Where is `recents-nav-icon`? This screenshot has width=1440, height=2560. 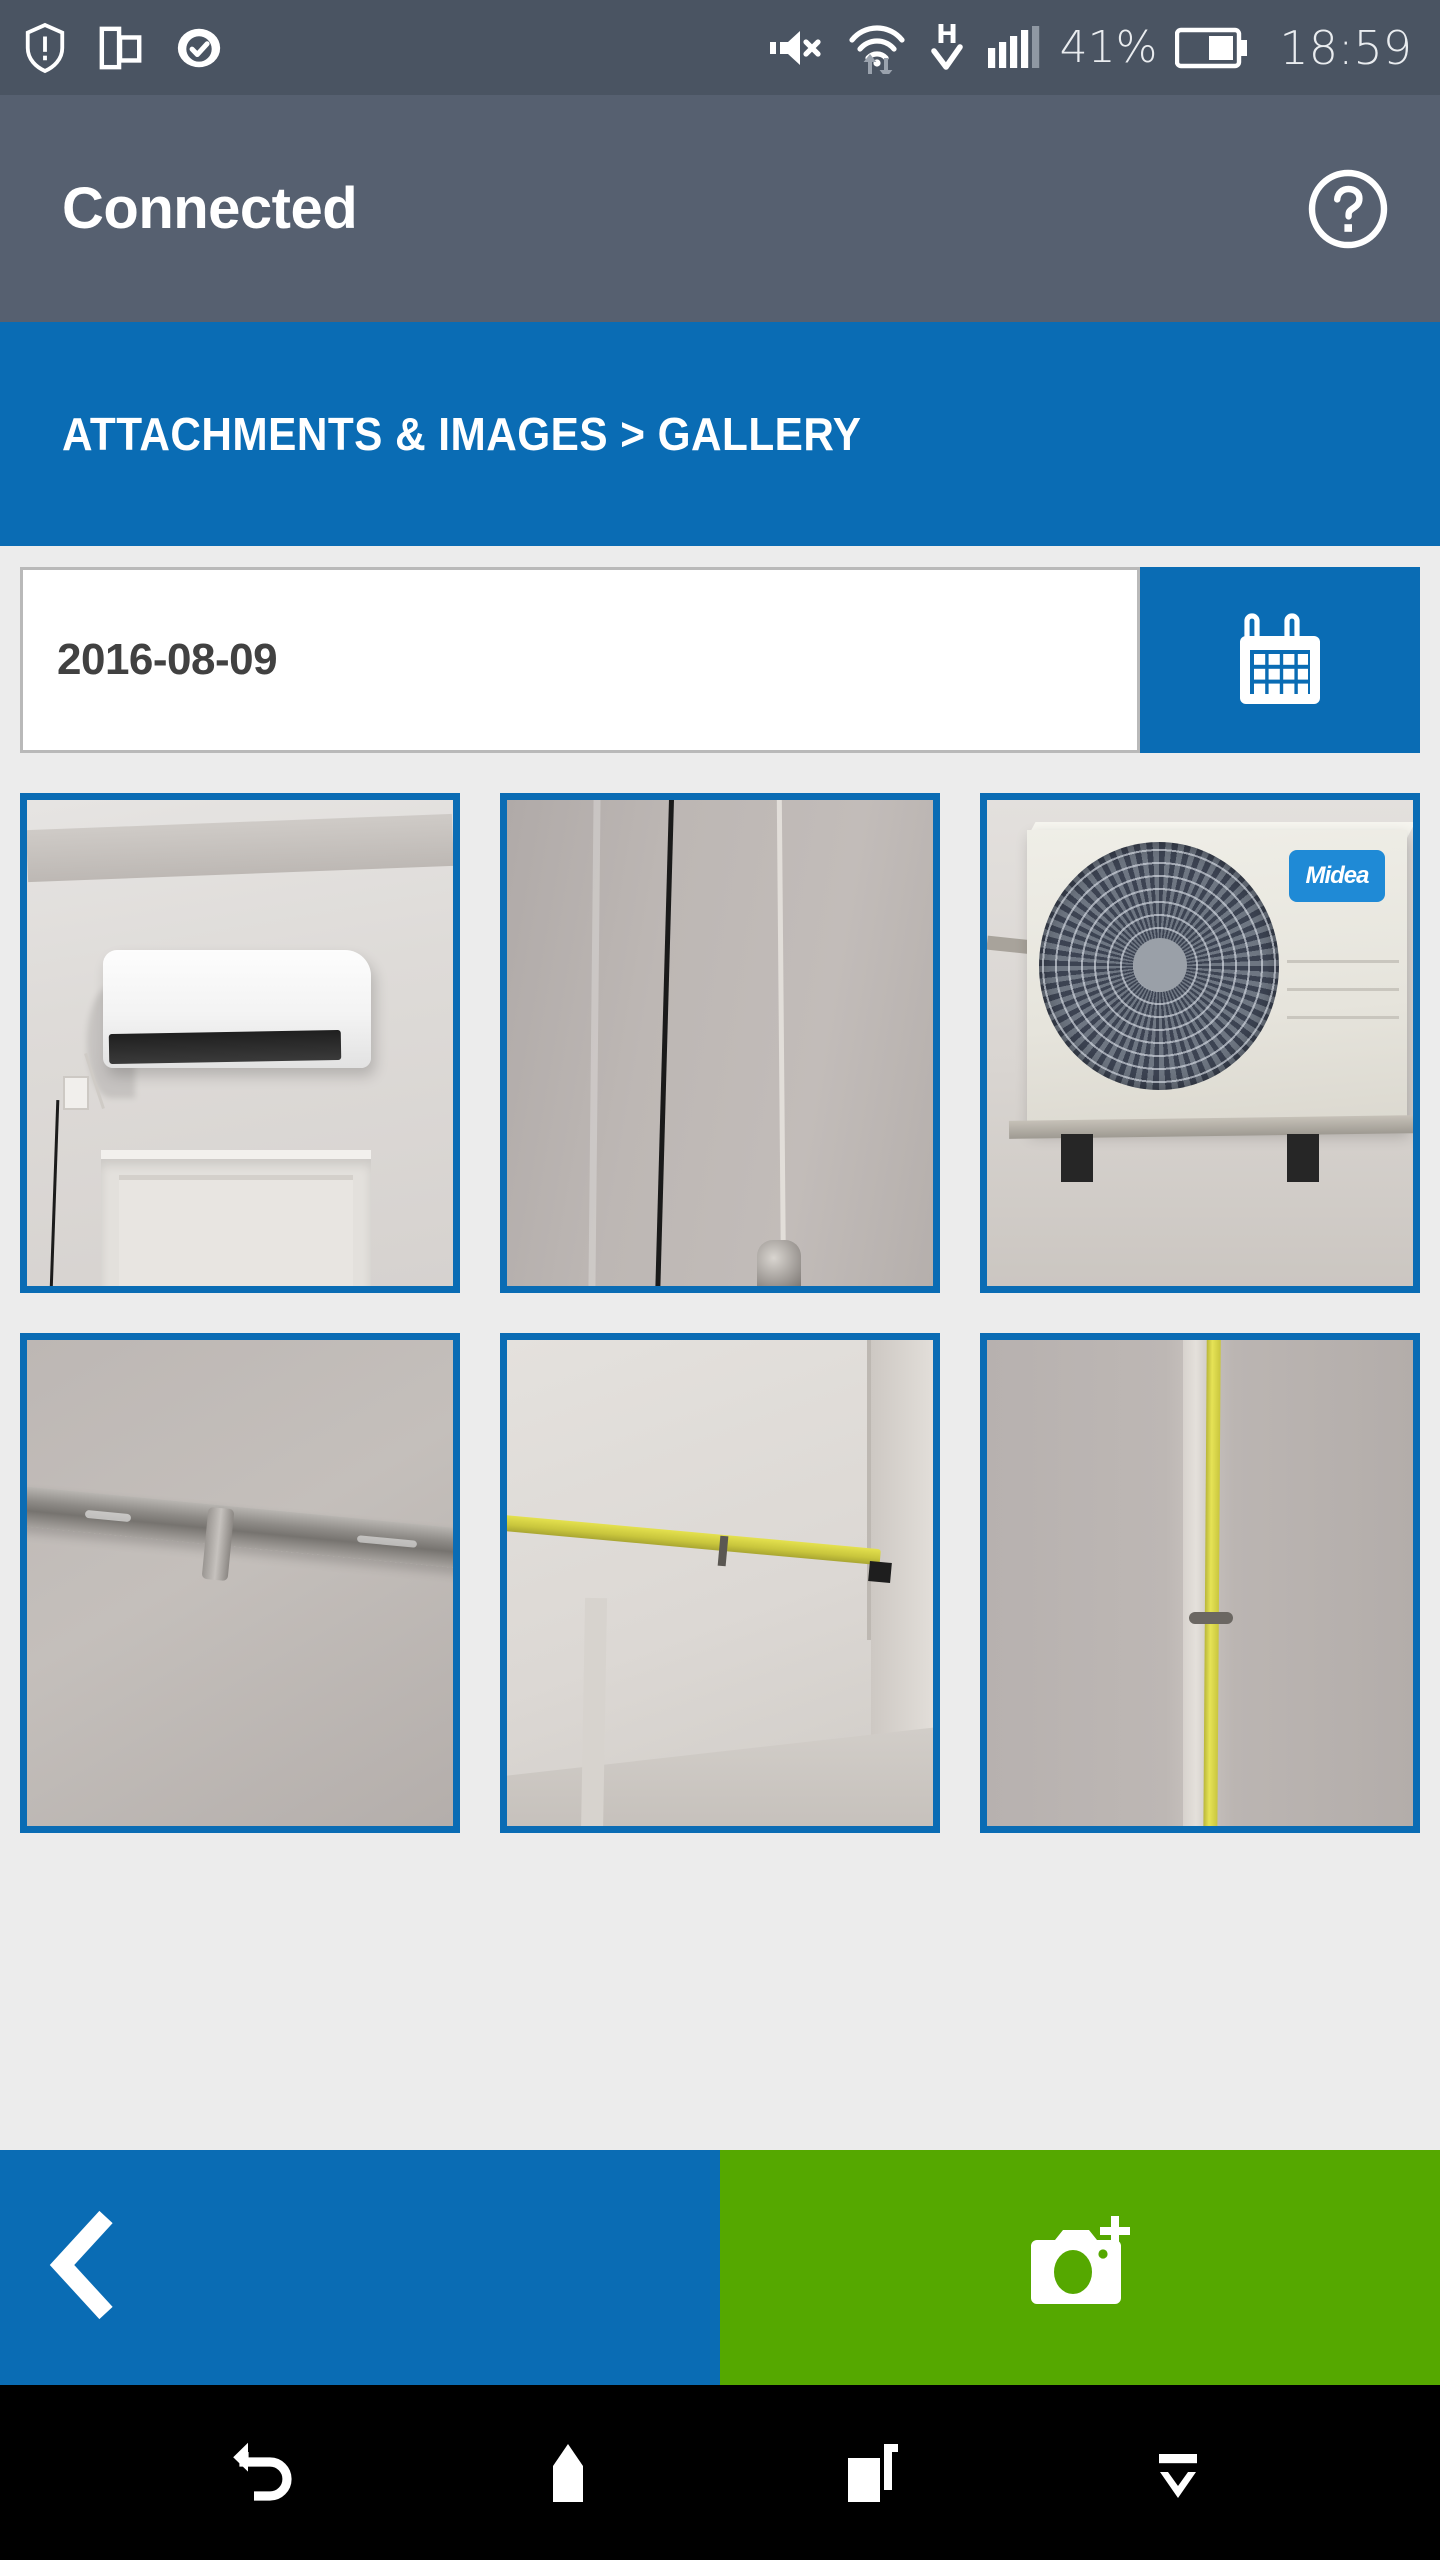 recents-nav-icon is located at coordinates (873, 2473).